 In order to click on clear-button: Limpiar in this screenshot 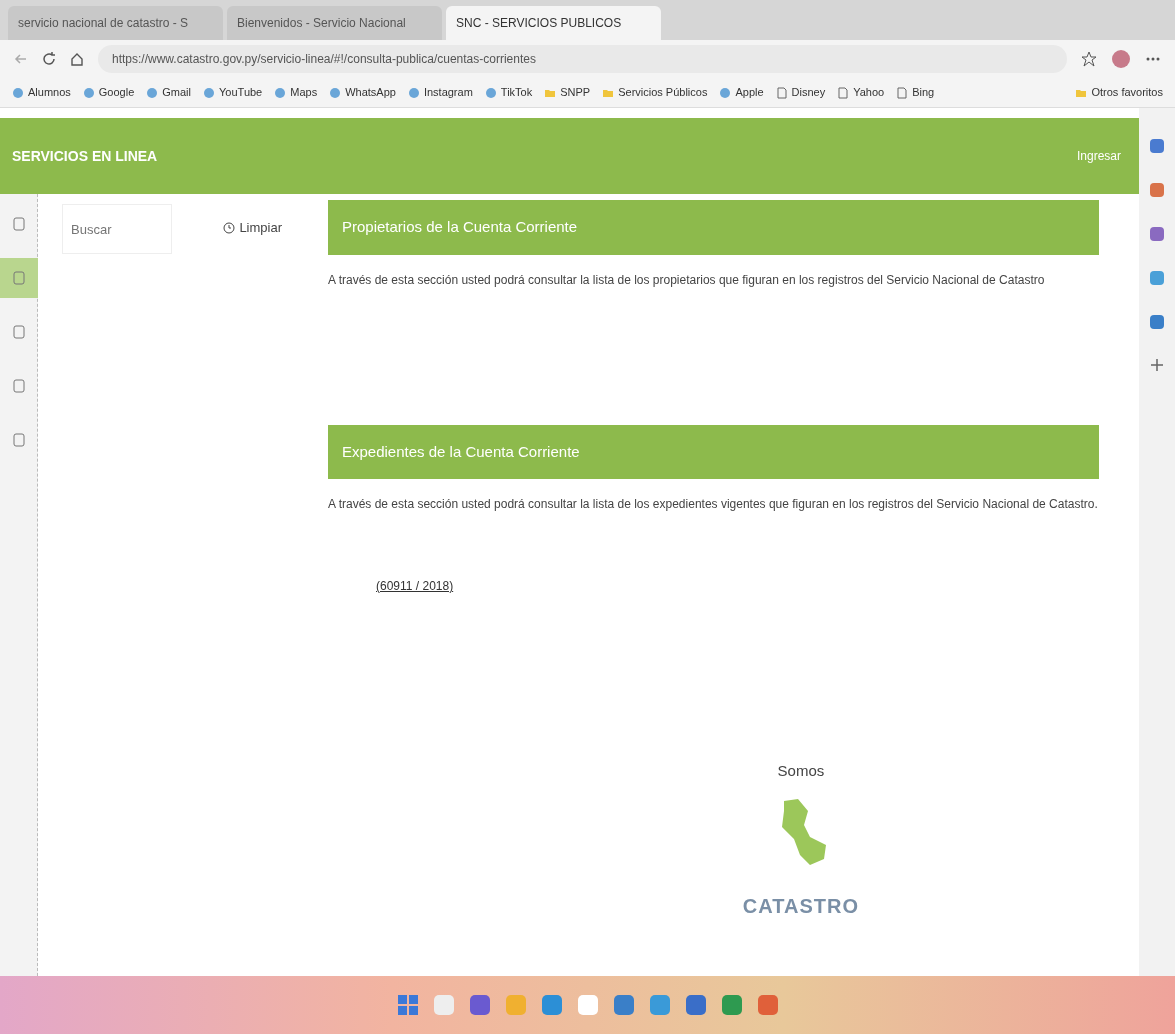, I will do `click(252, 221)`.